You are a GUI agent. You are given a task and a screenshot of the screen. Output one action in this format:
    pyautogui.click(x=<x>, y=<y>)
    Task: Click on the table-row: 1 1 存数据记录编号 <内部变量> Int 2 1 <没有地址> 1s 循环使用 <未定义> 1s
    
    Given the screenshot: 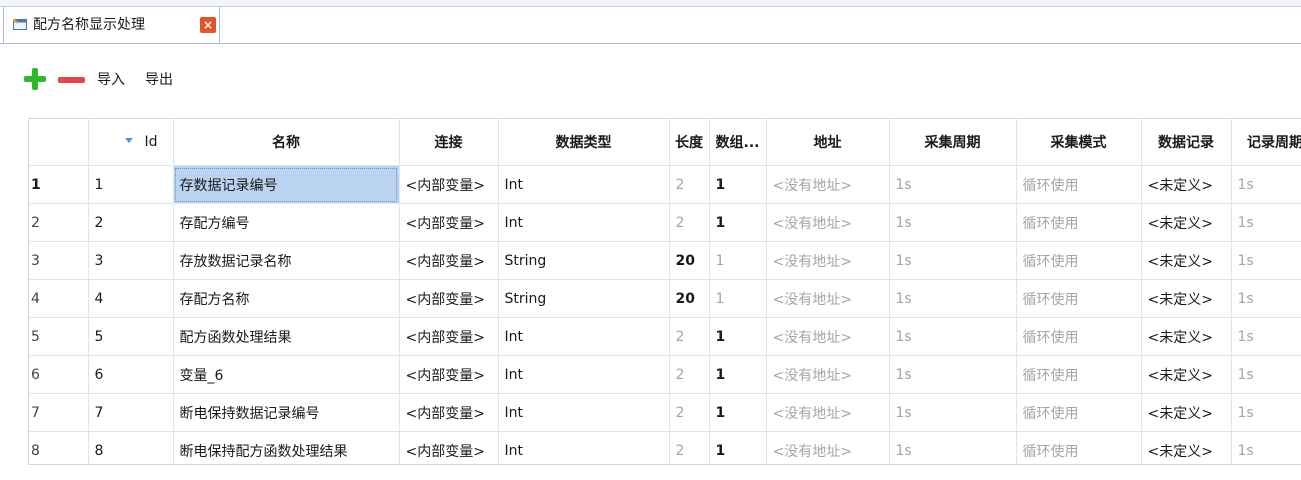 What is the action you would take?
    pyautogui.click(x=665, y=184)
    